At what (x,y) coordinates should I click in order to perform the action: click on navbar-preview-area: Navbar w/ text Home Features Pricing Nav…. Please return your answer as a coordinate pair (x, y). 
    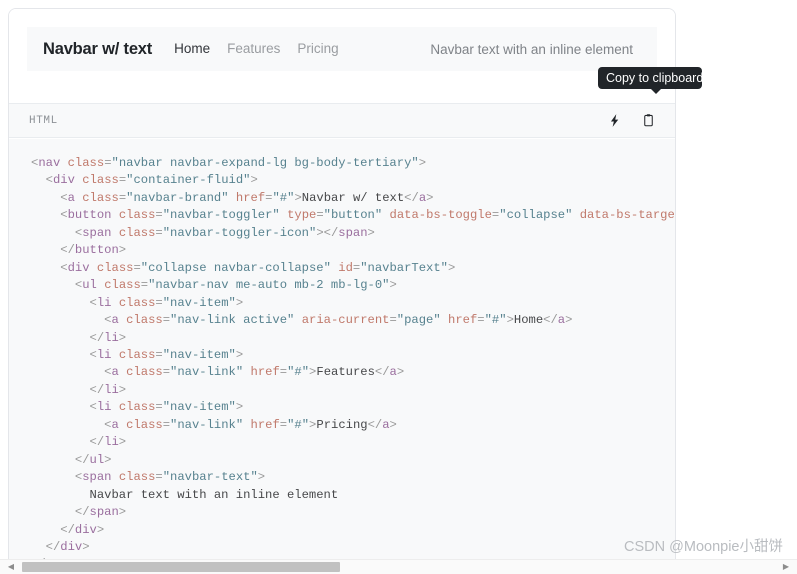
    Looking at the image, I should click on (342, 49).